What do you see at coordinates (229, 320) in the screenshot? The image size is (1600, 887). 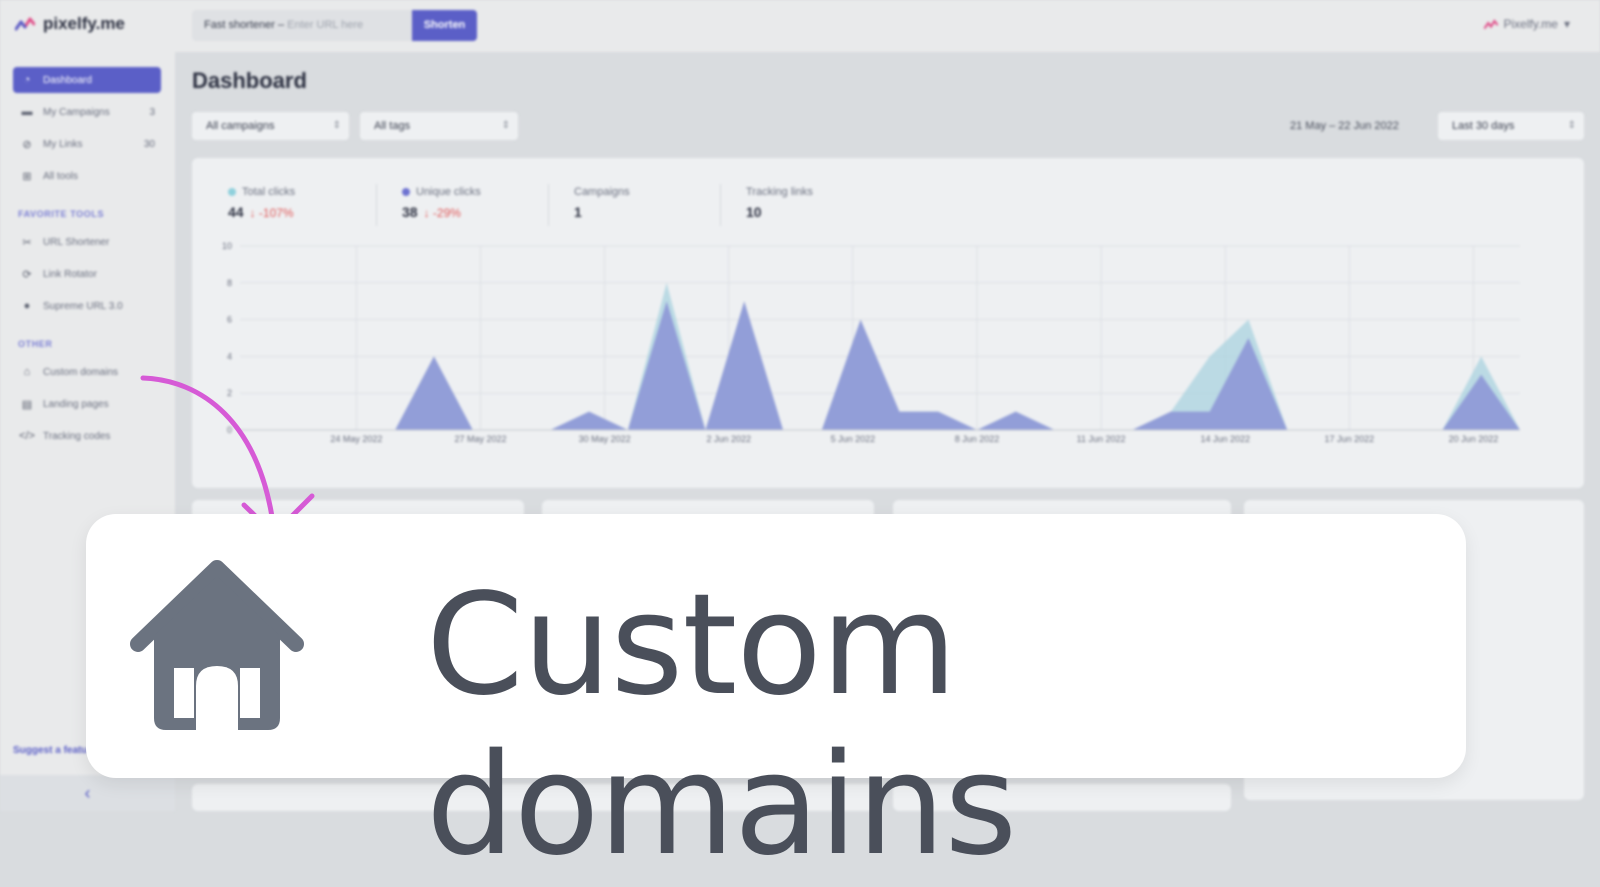 I see `y-tick-label: 6` at bounding box center [229, 320].